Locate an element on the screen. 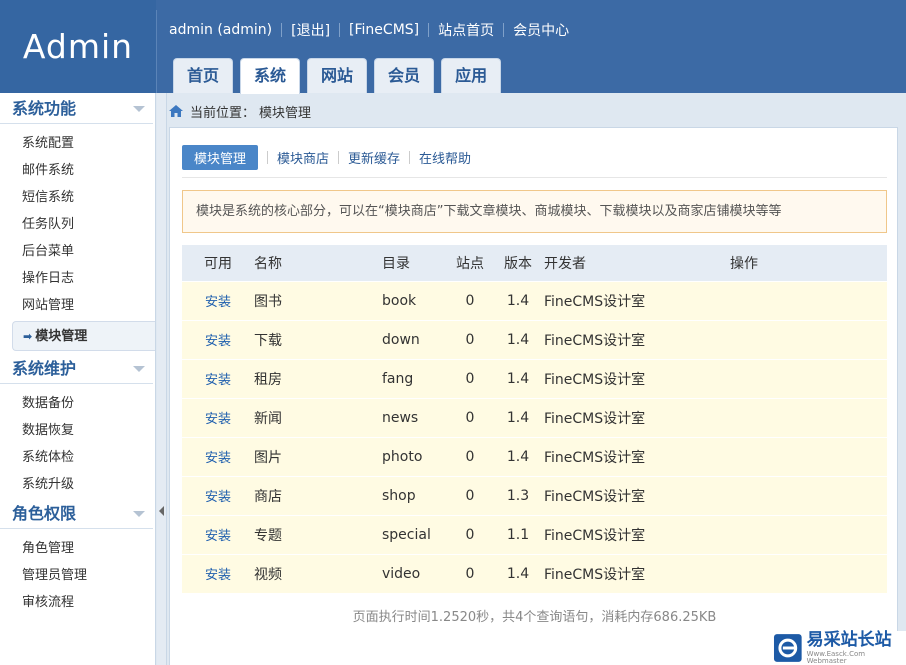 The width and height of the screenshot is (906, 665). sidebar-item-system-upgrade: 系统升级 is located at coordinates (77, 484).